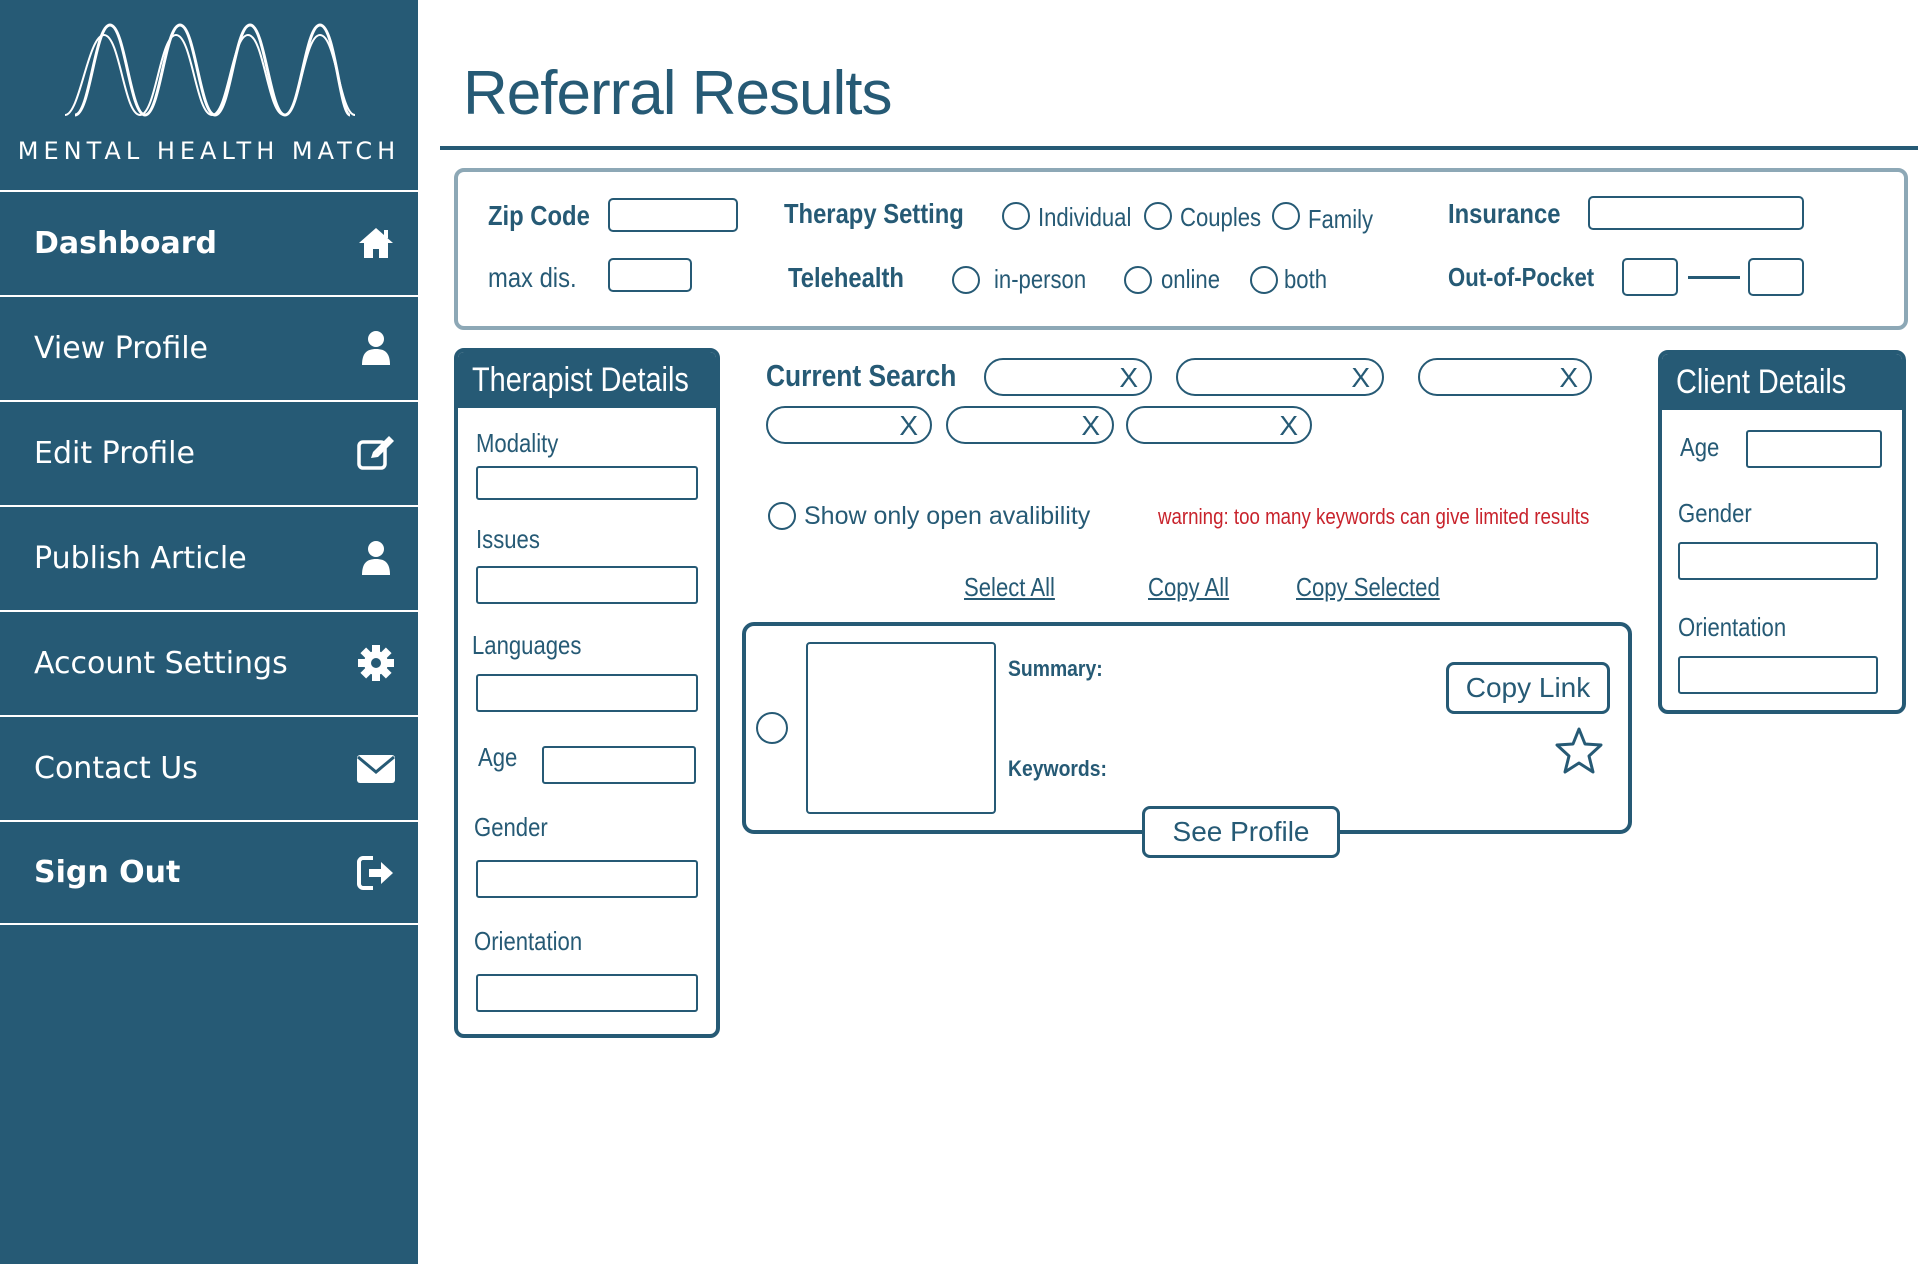  I want to click on title-divider, so click(1179, 148).